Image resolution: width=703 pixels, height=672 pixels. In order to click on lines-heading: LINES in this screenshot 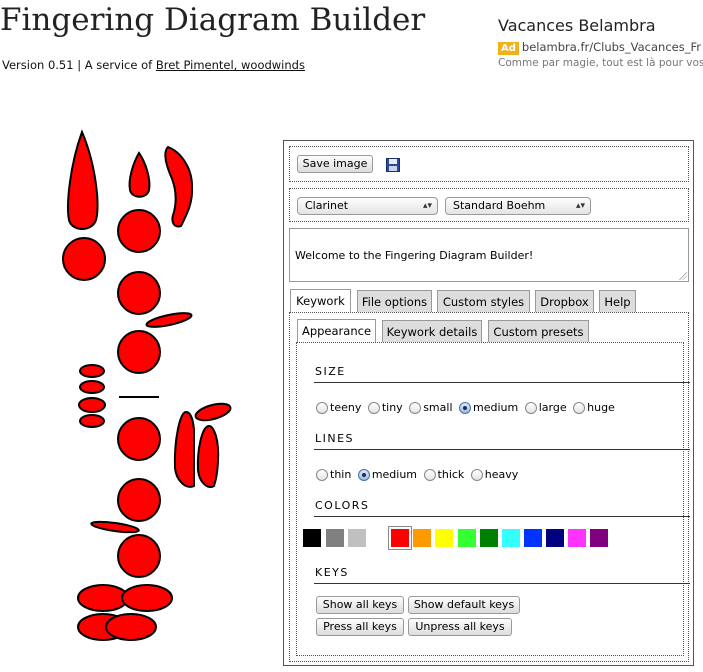, I will do `click(335, 438)`.